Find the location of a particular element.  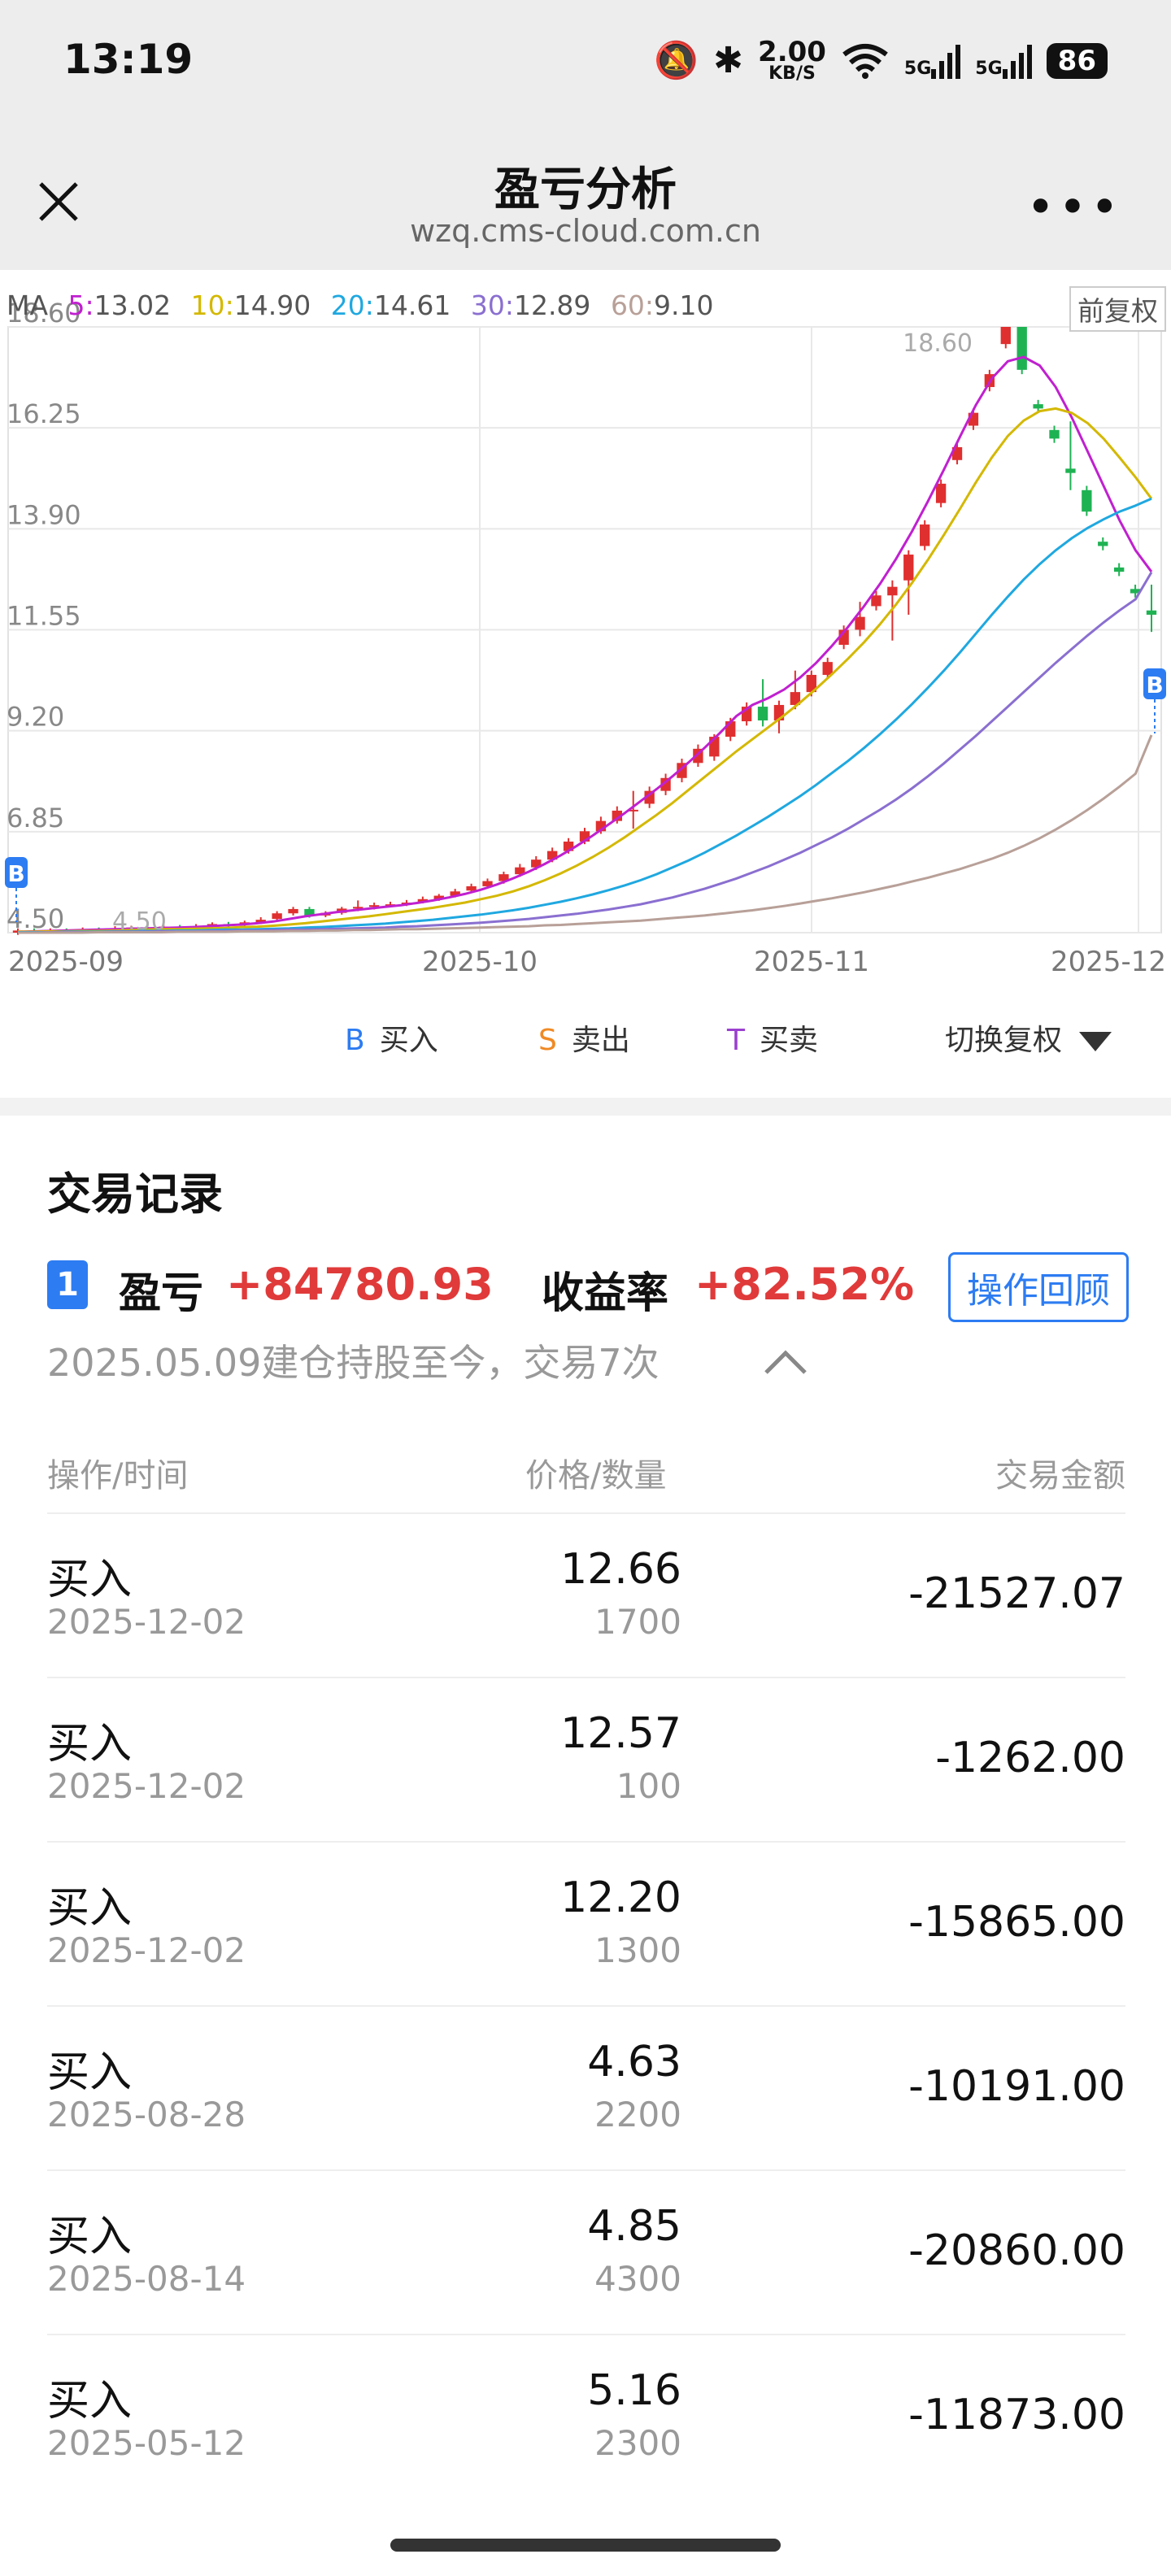

trade-price: 4.85 is located at coordinates (634, 2227).